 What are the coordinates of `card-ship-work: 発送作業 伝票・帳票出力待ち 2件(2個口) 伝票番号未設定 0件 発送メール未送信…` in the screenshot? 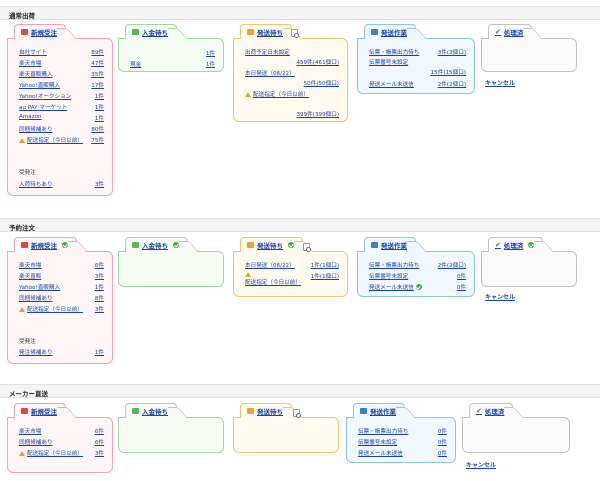 It's located at (416, 267).